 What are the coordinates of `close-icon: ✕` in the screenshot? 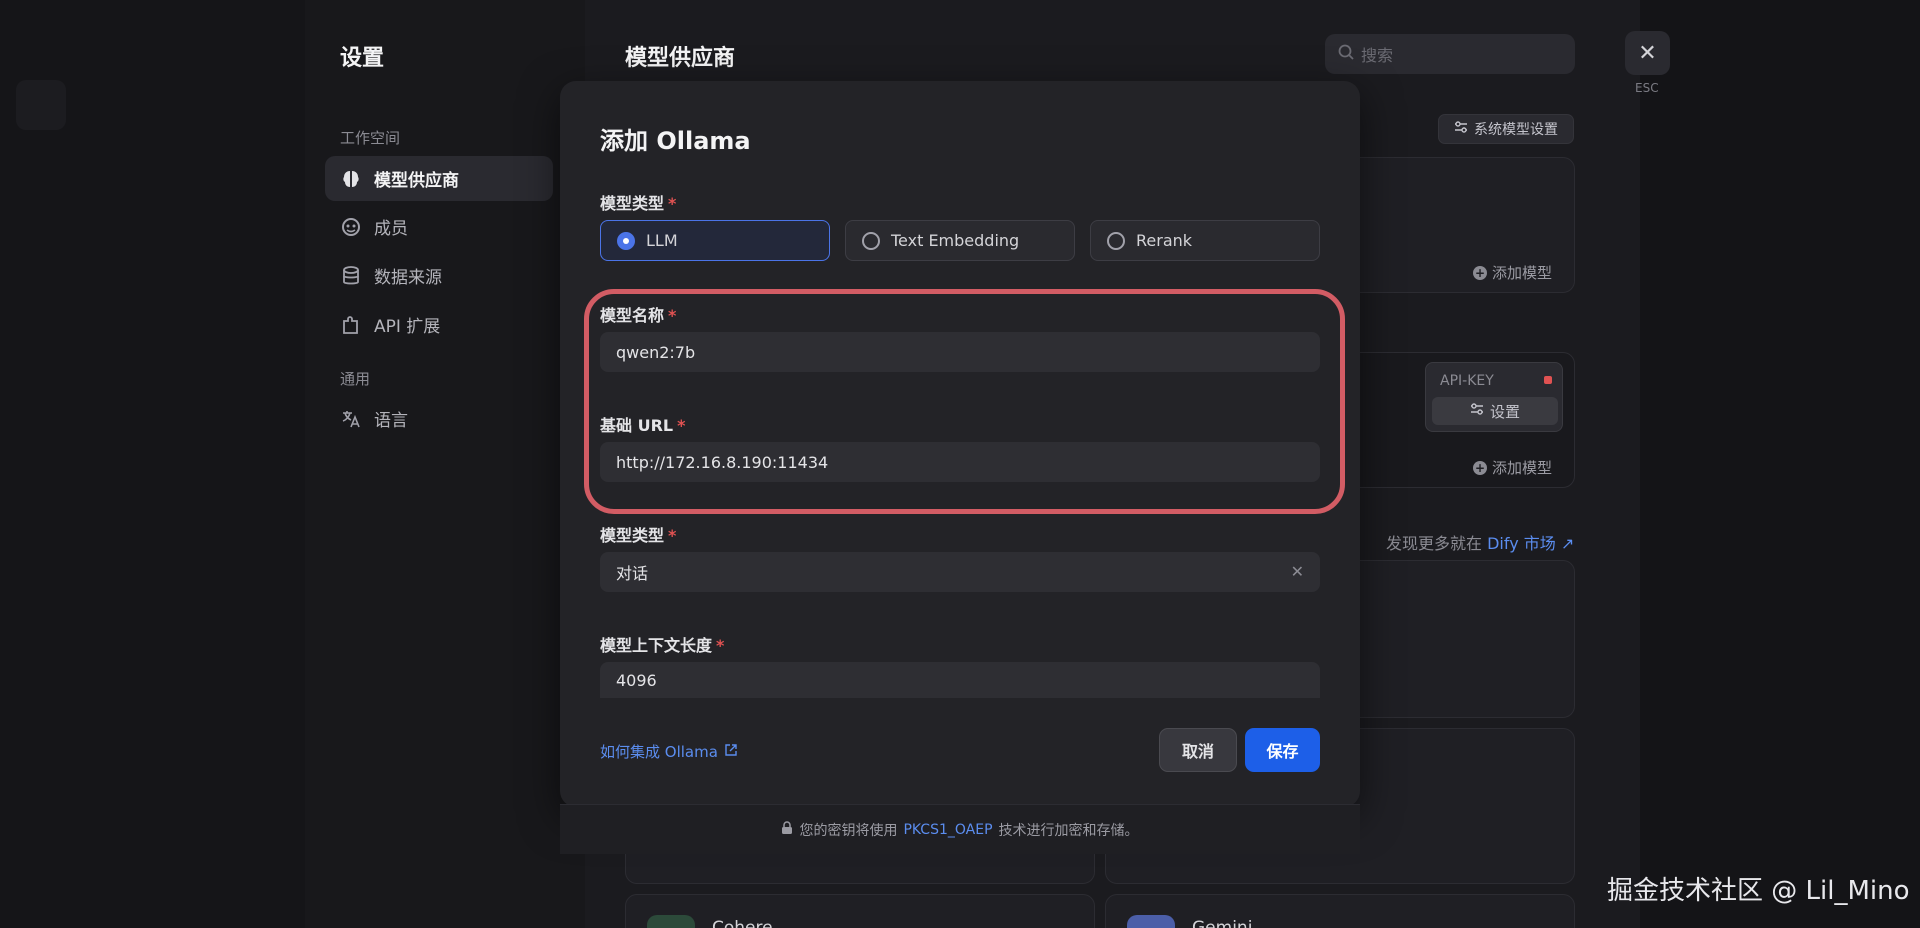 It's located at (1647, 53).